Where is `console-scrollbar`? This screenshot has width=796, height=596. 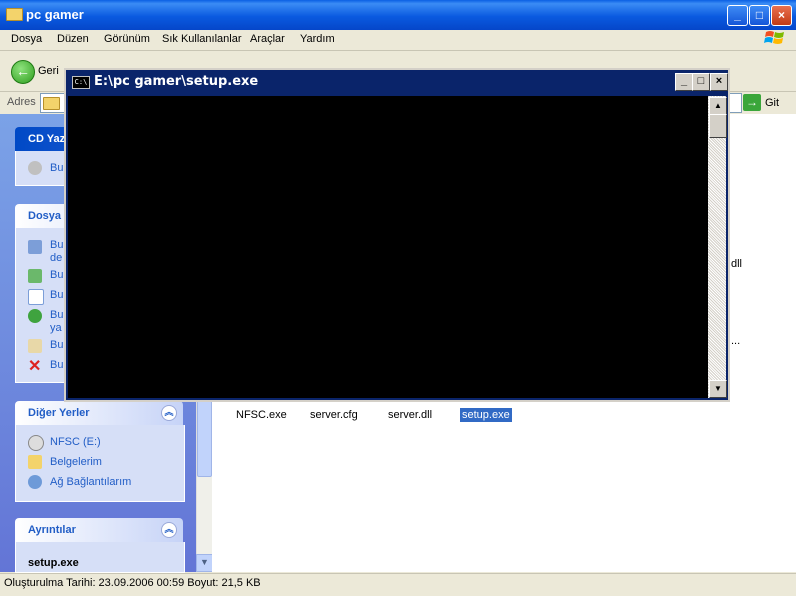 console-scrollbar is located at coordinates (717, 247).